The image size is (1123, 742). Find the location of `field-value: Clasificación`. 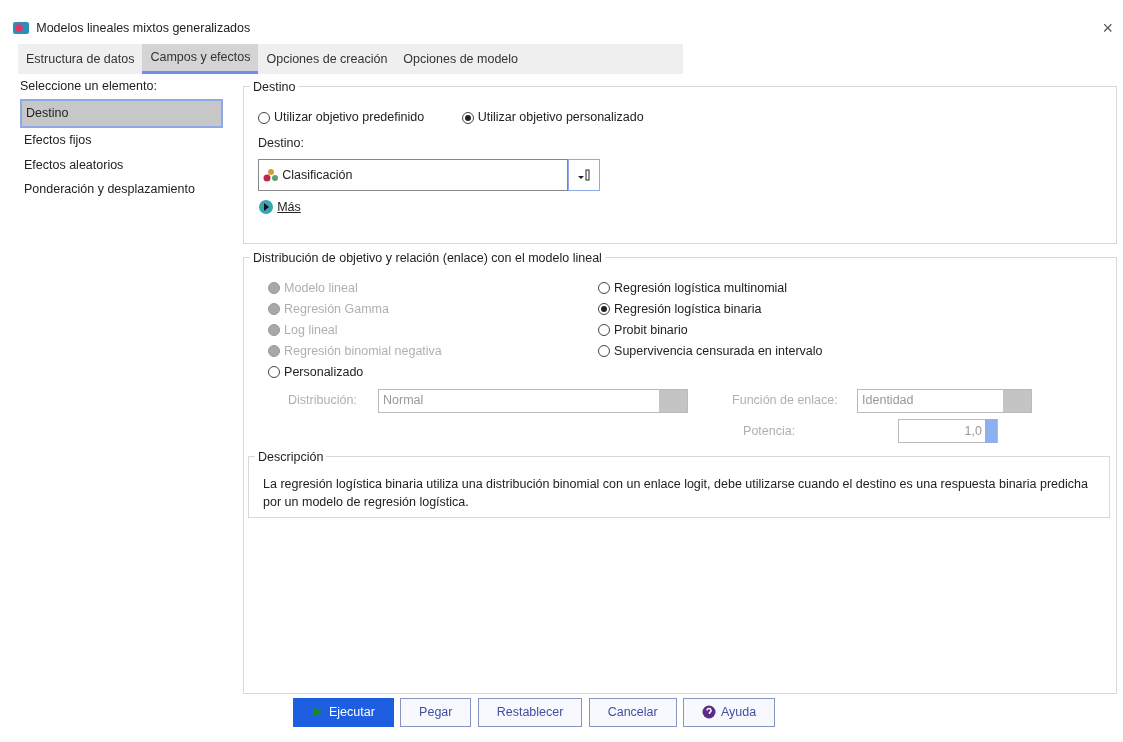

field-value: Clasificación is located at coordinates (317, 175).